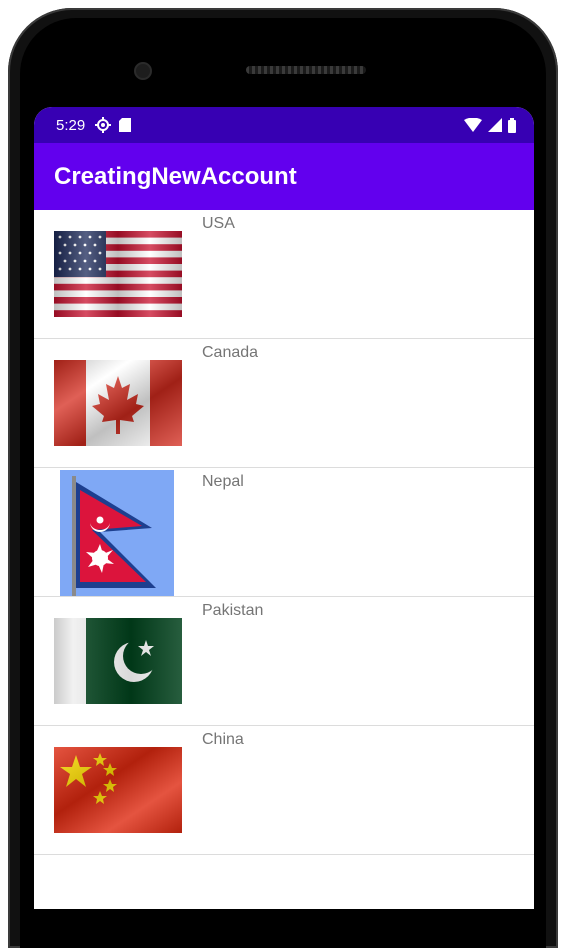 The width and height of the screenshot is (562, 948). I want to click on list-item: Canada, so click(284, 403).